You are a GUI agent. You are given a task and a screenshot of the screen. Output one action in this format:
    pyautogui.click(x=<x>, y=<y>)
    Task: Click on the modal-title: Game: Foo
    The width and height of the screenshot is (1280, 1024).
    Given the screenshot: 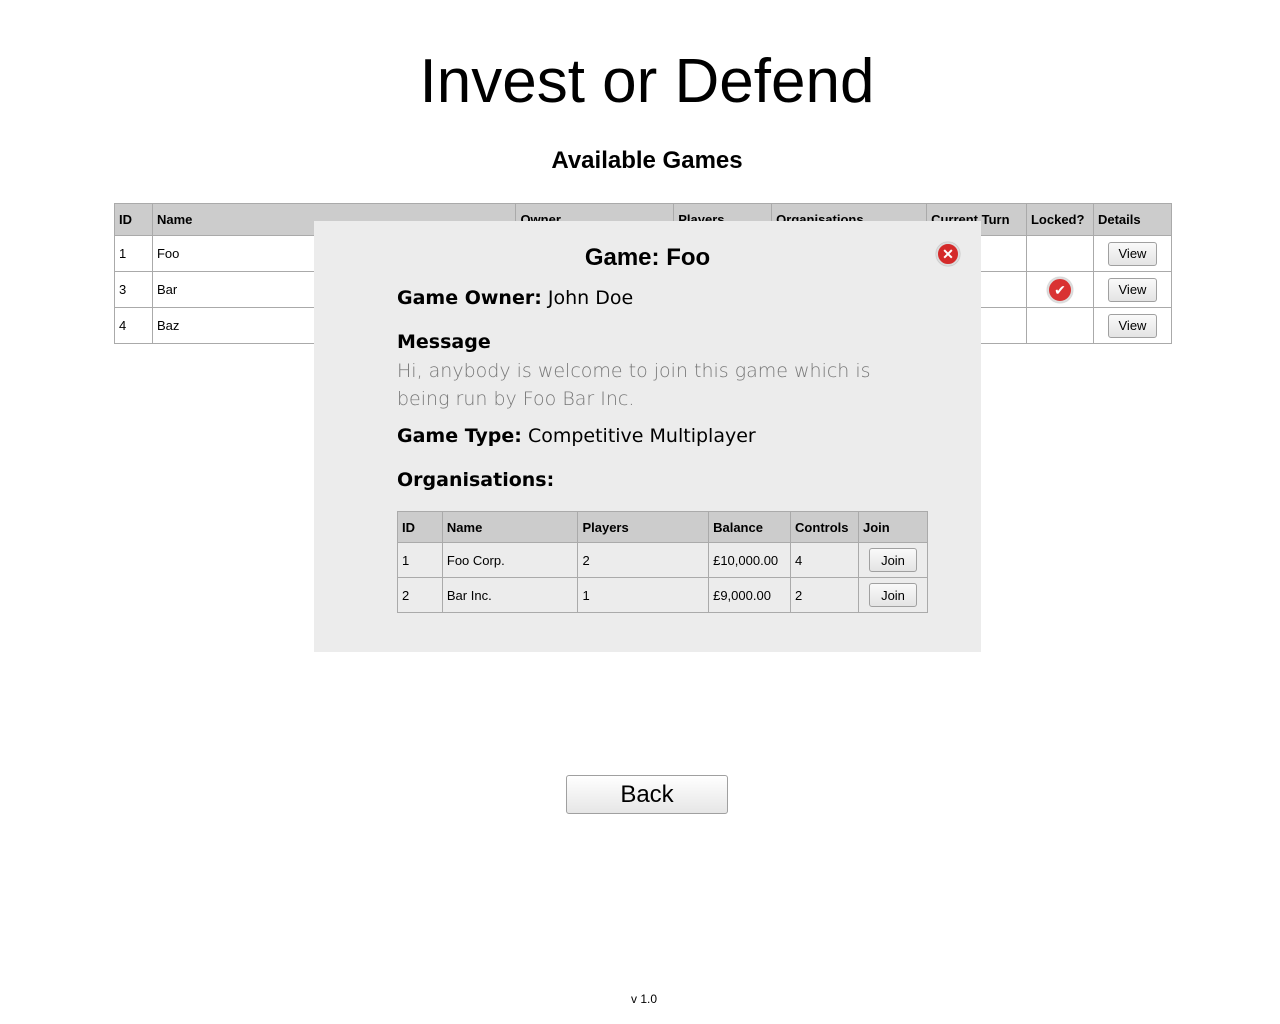 What is the action you would take?
    pyautogui.click(x=647, y=257)
    